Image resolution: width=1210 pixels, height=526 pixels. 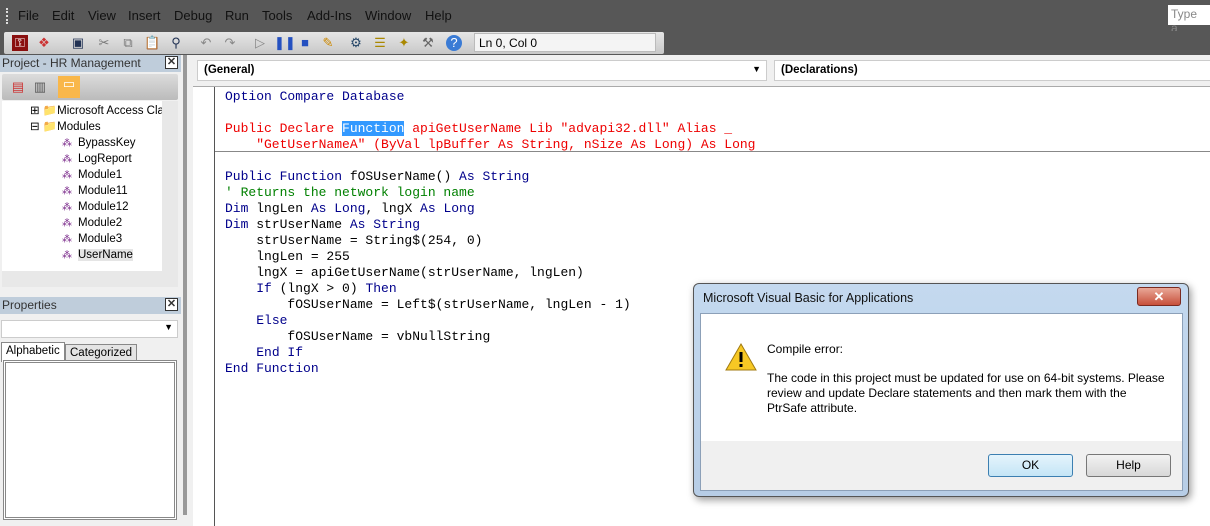 What do you see at coordinates (237, 15) in the screenshot?
I see `menu-run: Run` at bounding box center [237, 15].